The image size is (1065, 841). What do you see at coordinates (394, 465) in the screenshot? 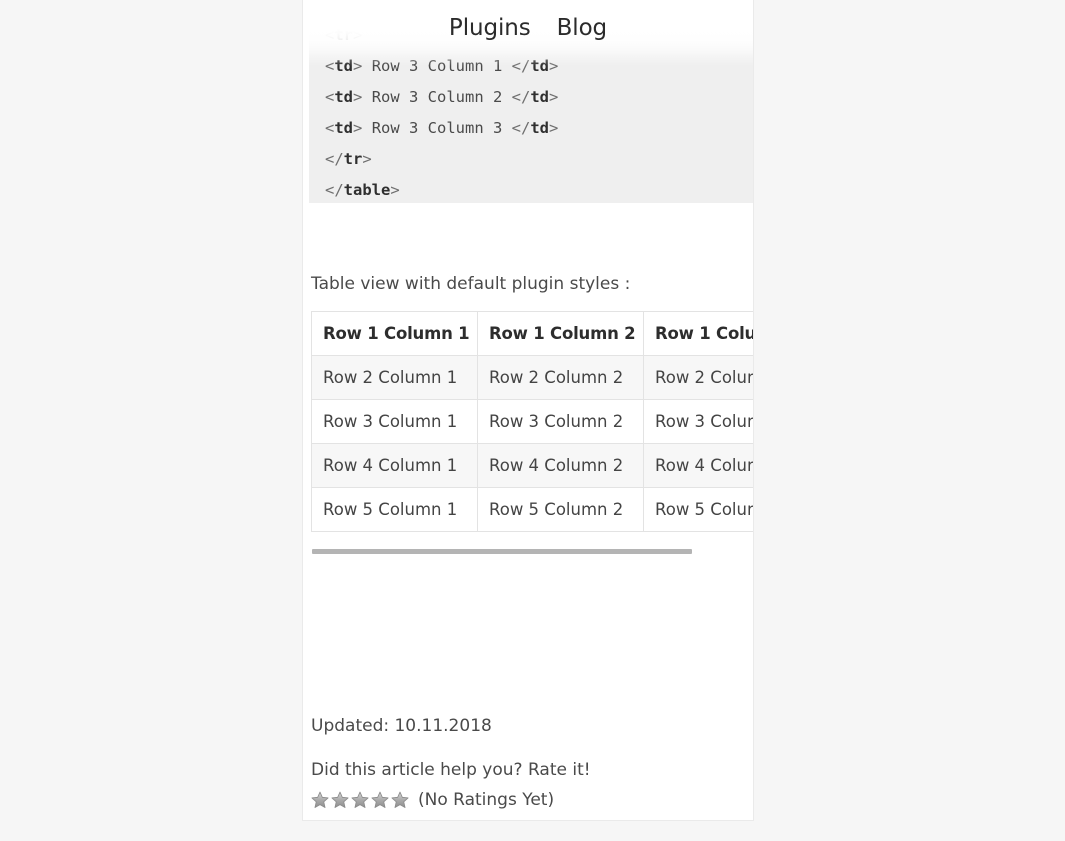
I see `table-cell: Row 4 Column 1` at bounding box center [394, 465].